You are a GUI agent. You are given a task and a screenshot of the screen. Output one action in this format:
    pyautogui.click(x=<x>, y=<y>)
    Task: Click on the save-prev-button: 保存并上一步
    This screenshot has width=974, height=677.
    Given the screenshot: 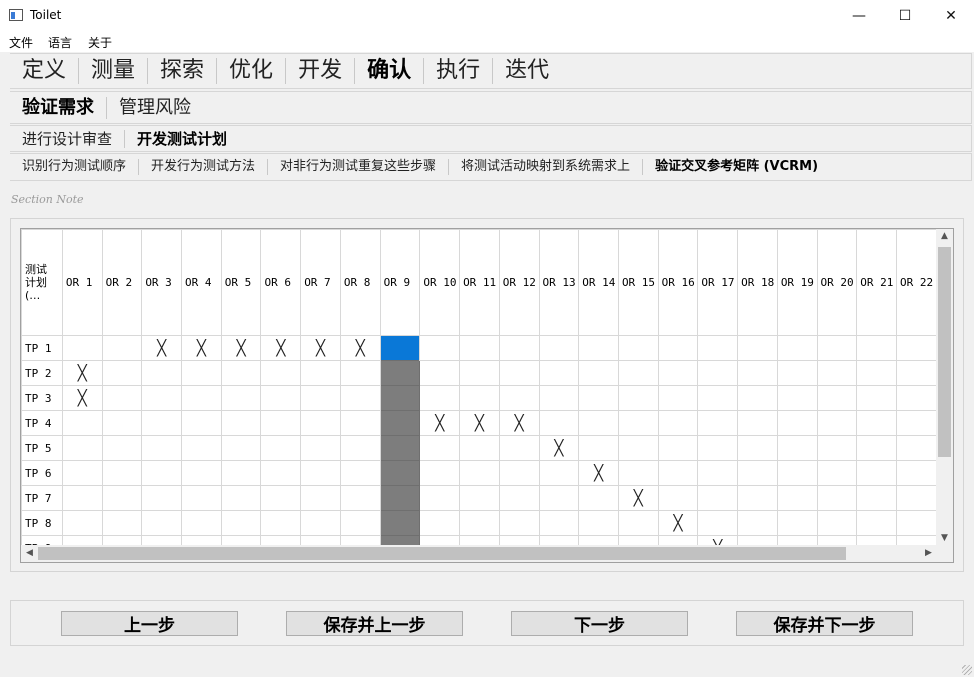 What is the action you would take?
    pyautogui.click(x=374, y=623)
    